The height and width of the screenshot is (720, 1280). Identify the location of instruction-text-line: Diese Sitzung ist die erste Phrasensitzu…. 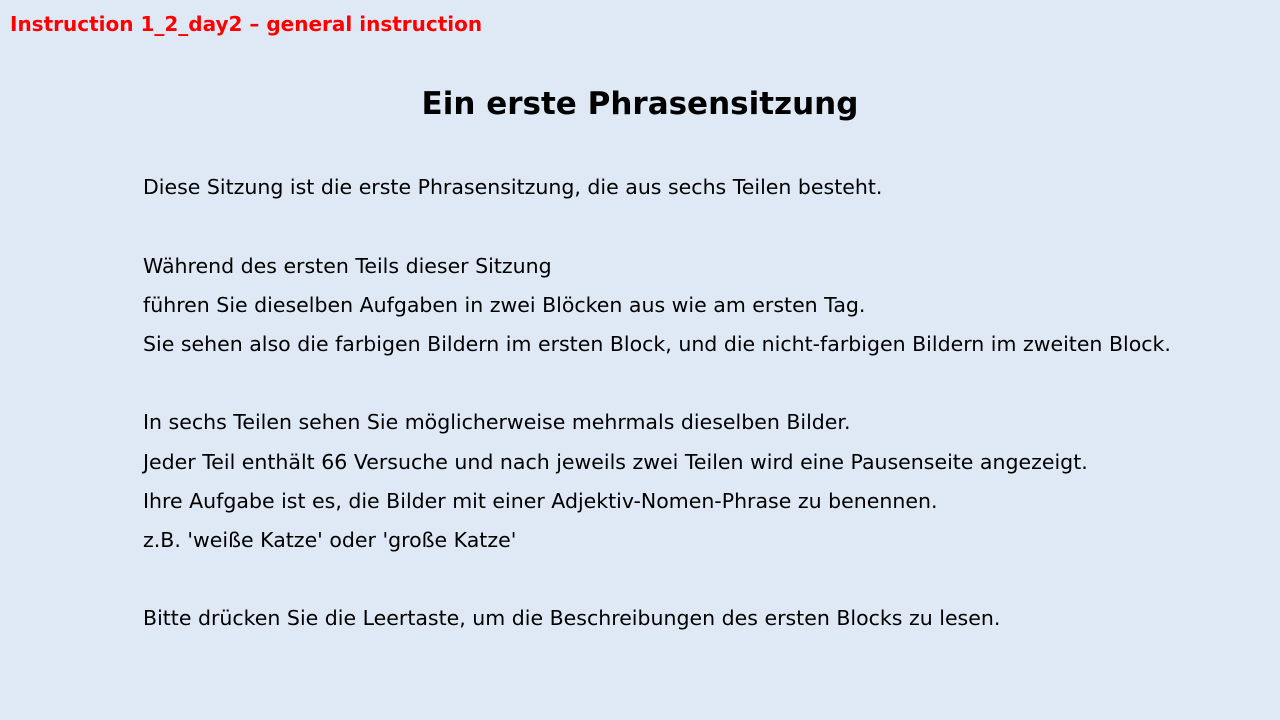
(513, 187).